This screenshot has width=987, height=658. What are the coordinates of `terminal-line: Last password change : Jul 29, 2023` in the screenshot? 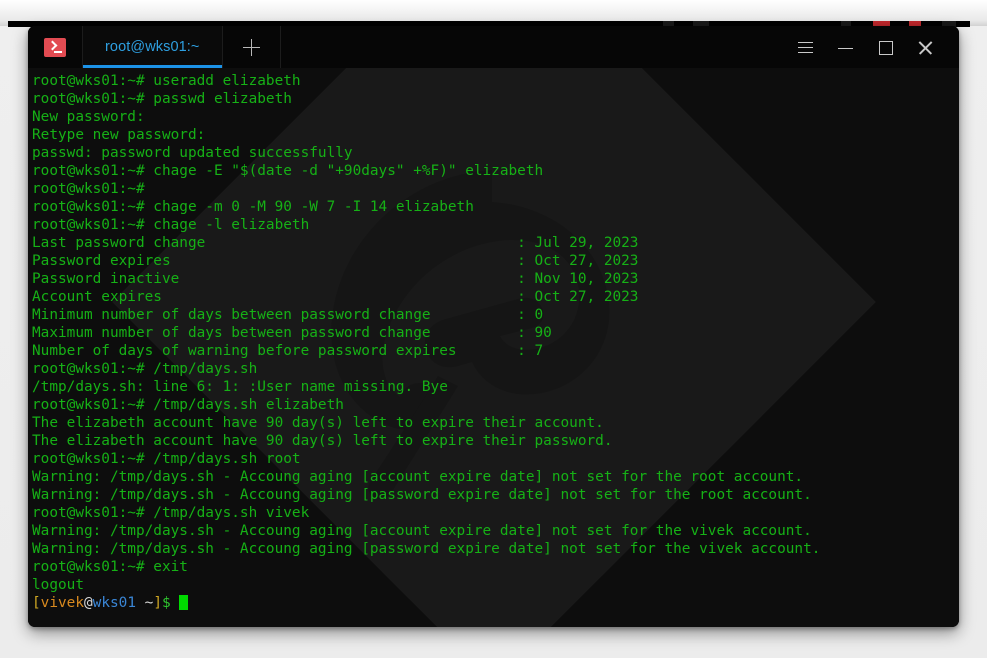 It's located at (495, 243).